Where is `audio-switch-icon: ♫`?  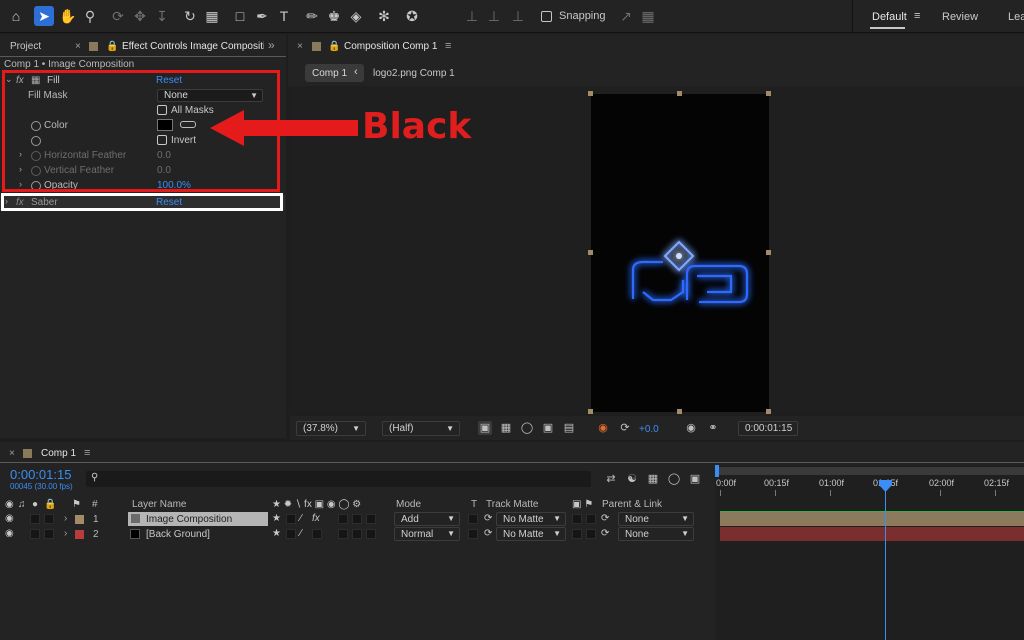 audio-switch-icon: ♫ is located at coordinates (22, 504).